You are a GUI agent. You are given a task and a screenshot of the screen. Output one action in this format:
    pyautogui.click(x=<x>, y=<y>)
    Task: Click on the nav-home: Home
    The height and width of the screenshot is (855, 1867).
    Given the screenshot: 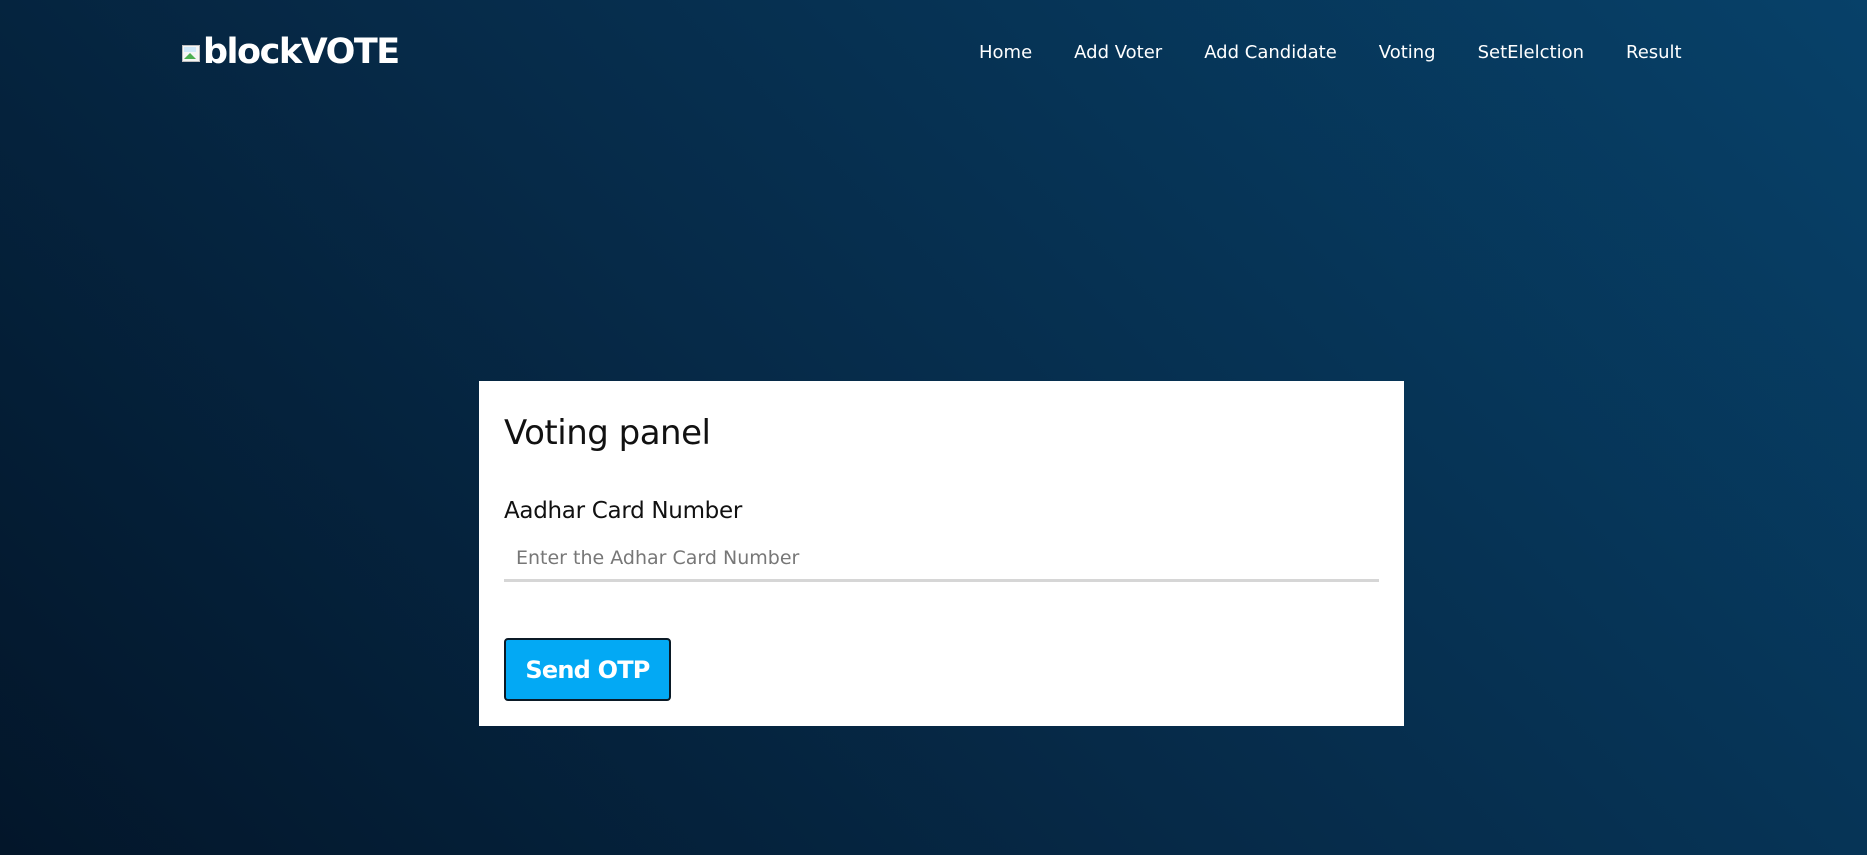 What is the action you would take?
    pyautogui.click(x=1005, y=53)
    